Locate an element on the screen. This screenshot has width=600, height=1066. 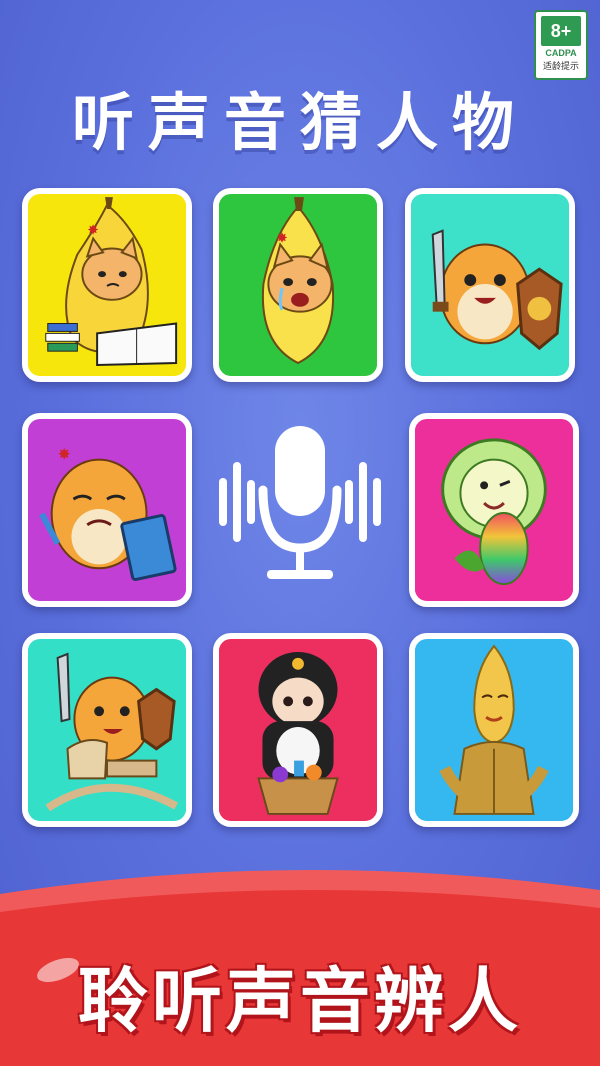
age-rating: 8+ is located at coordinates (561, 31).